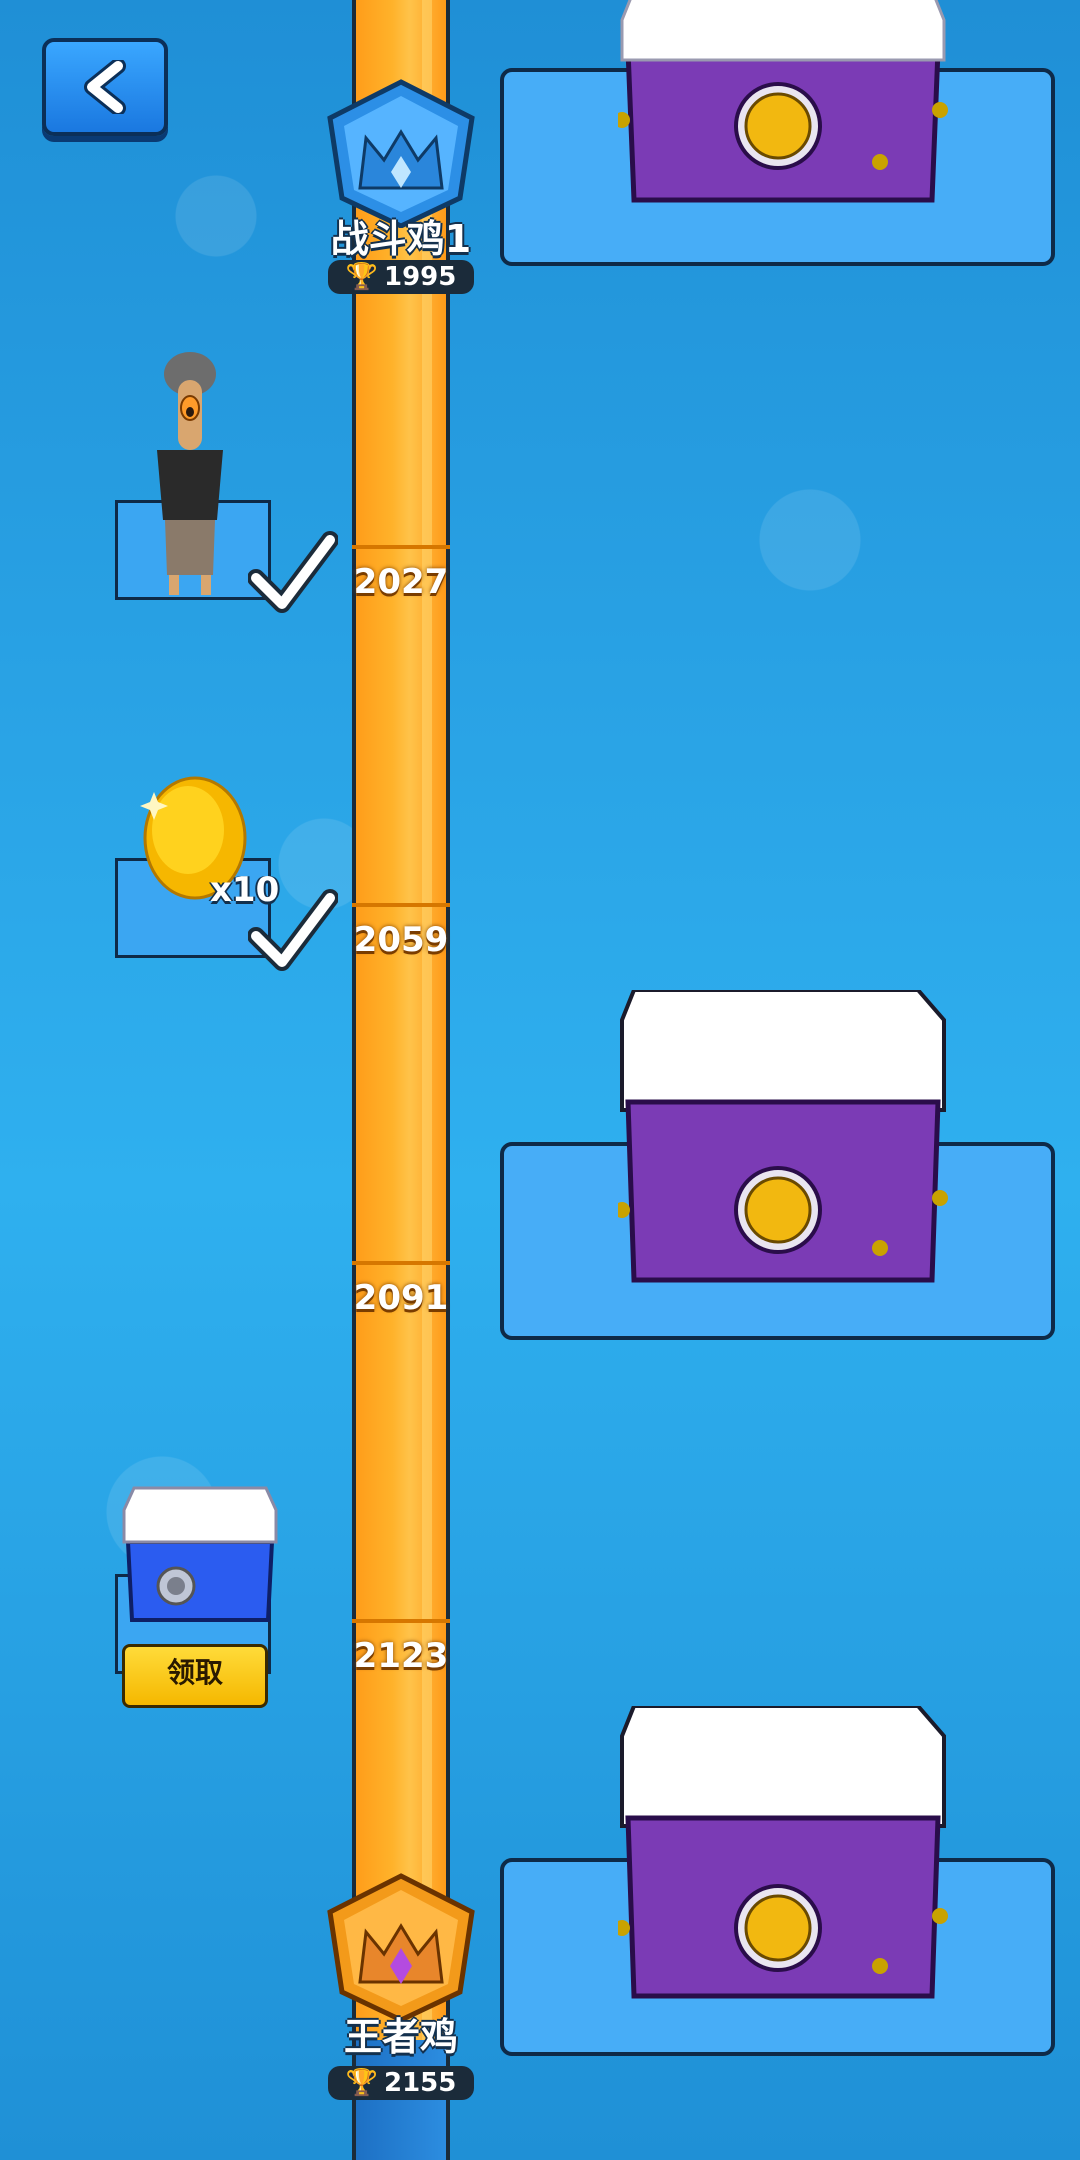 Image resolution: width=1080 pixels, height=2160 pixels. What do you see at coordinates (401, 1656) in the screenshot?
I see `track-tick-label: 2123` at bounding box center [401, 1656].